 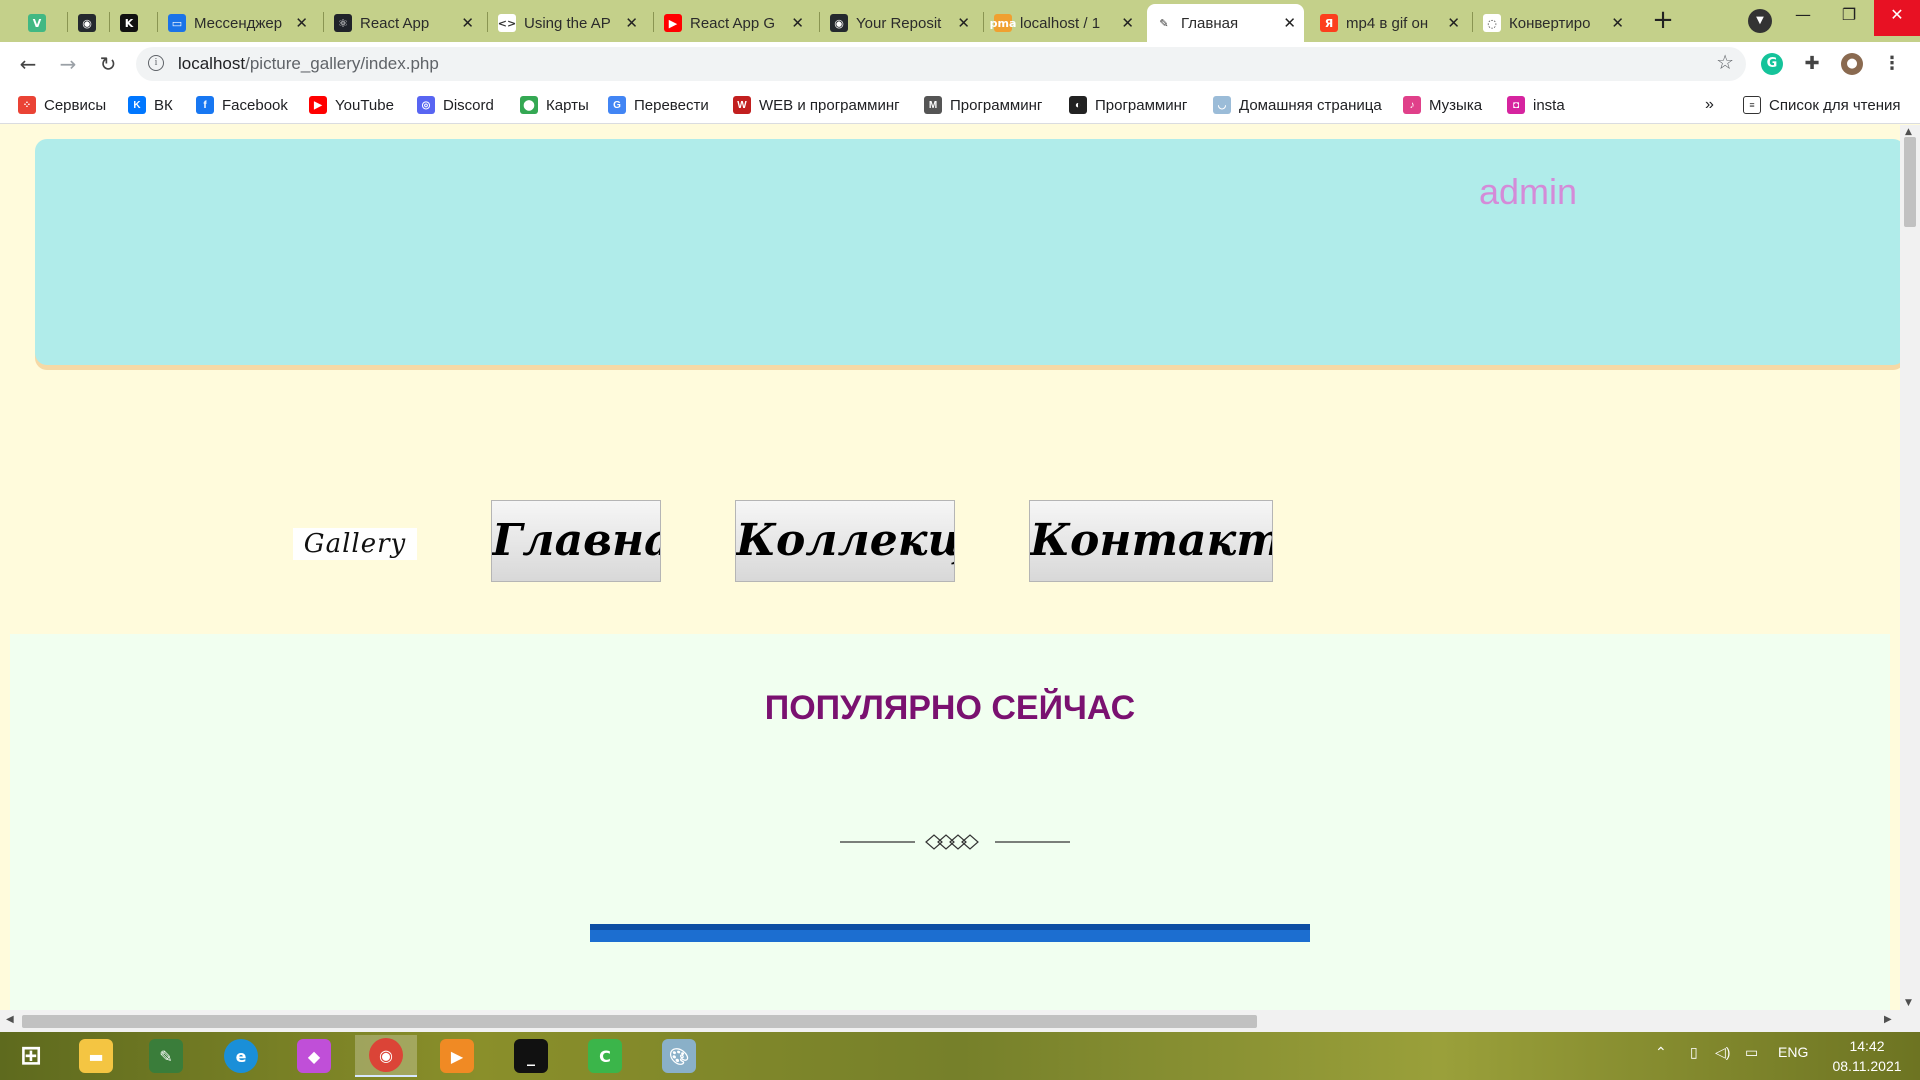 I want to click on profile-avatar: ●, so click(x=1852, y=64).